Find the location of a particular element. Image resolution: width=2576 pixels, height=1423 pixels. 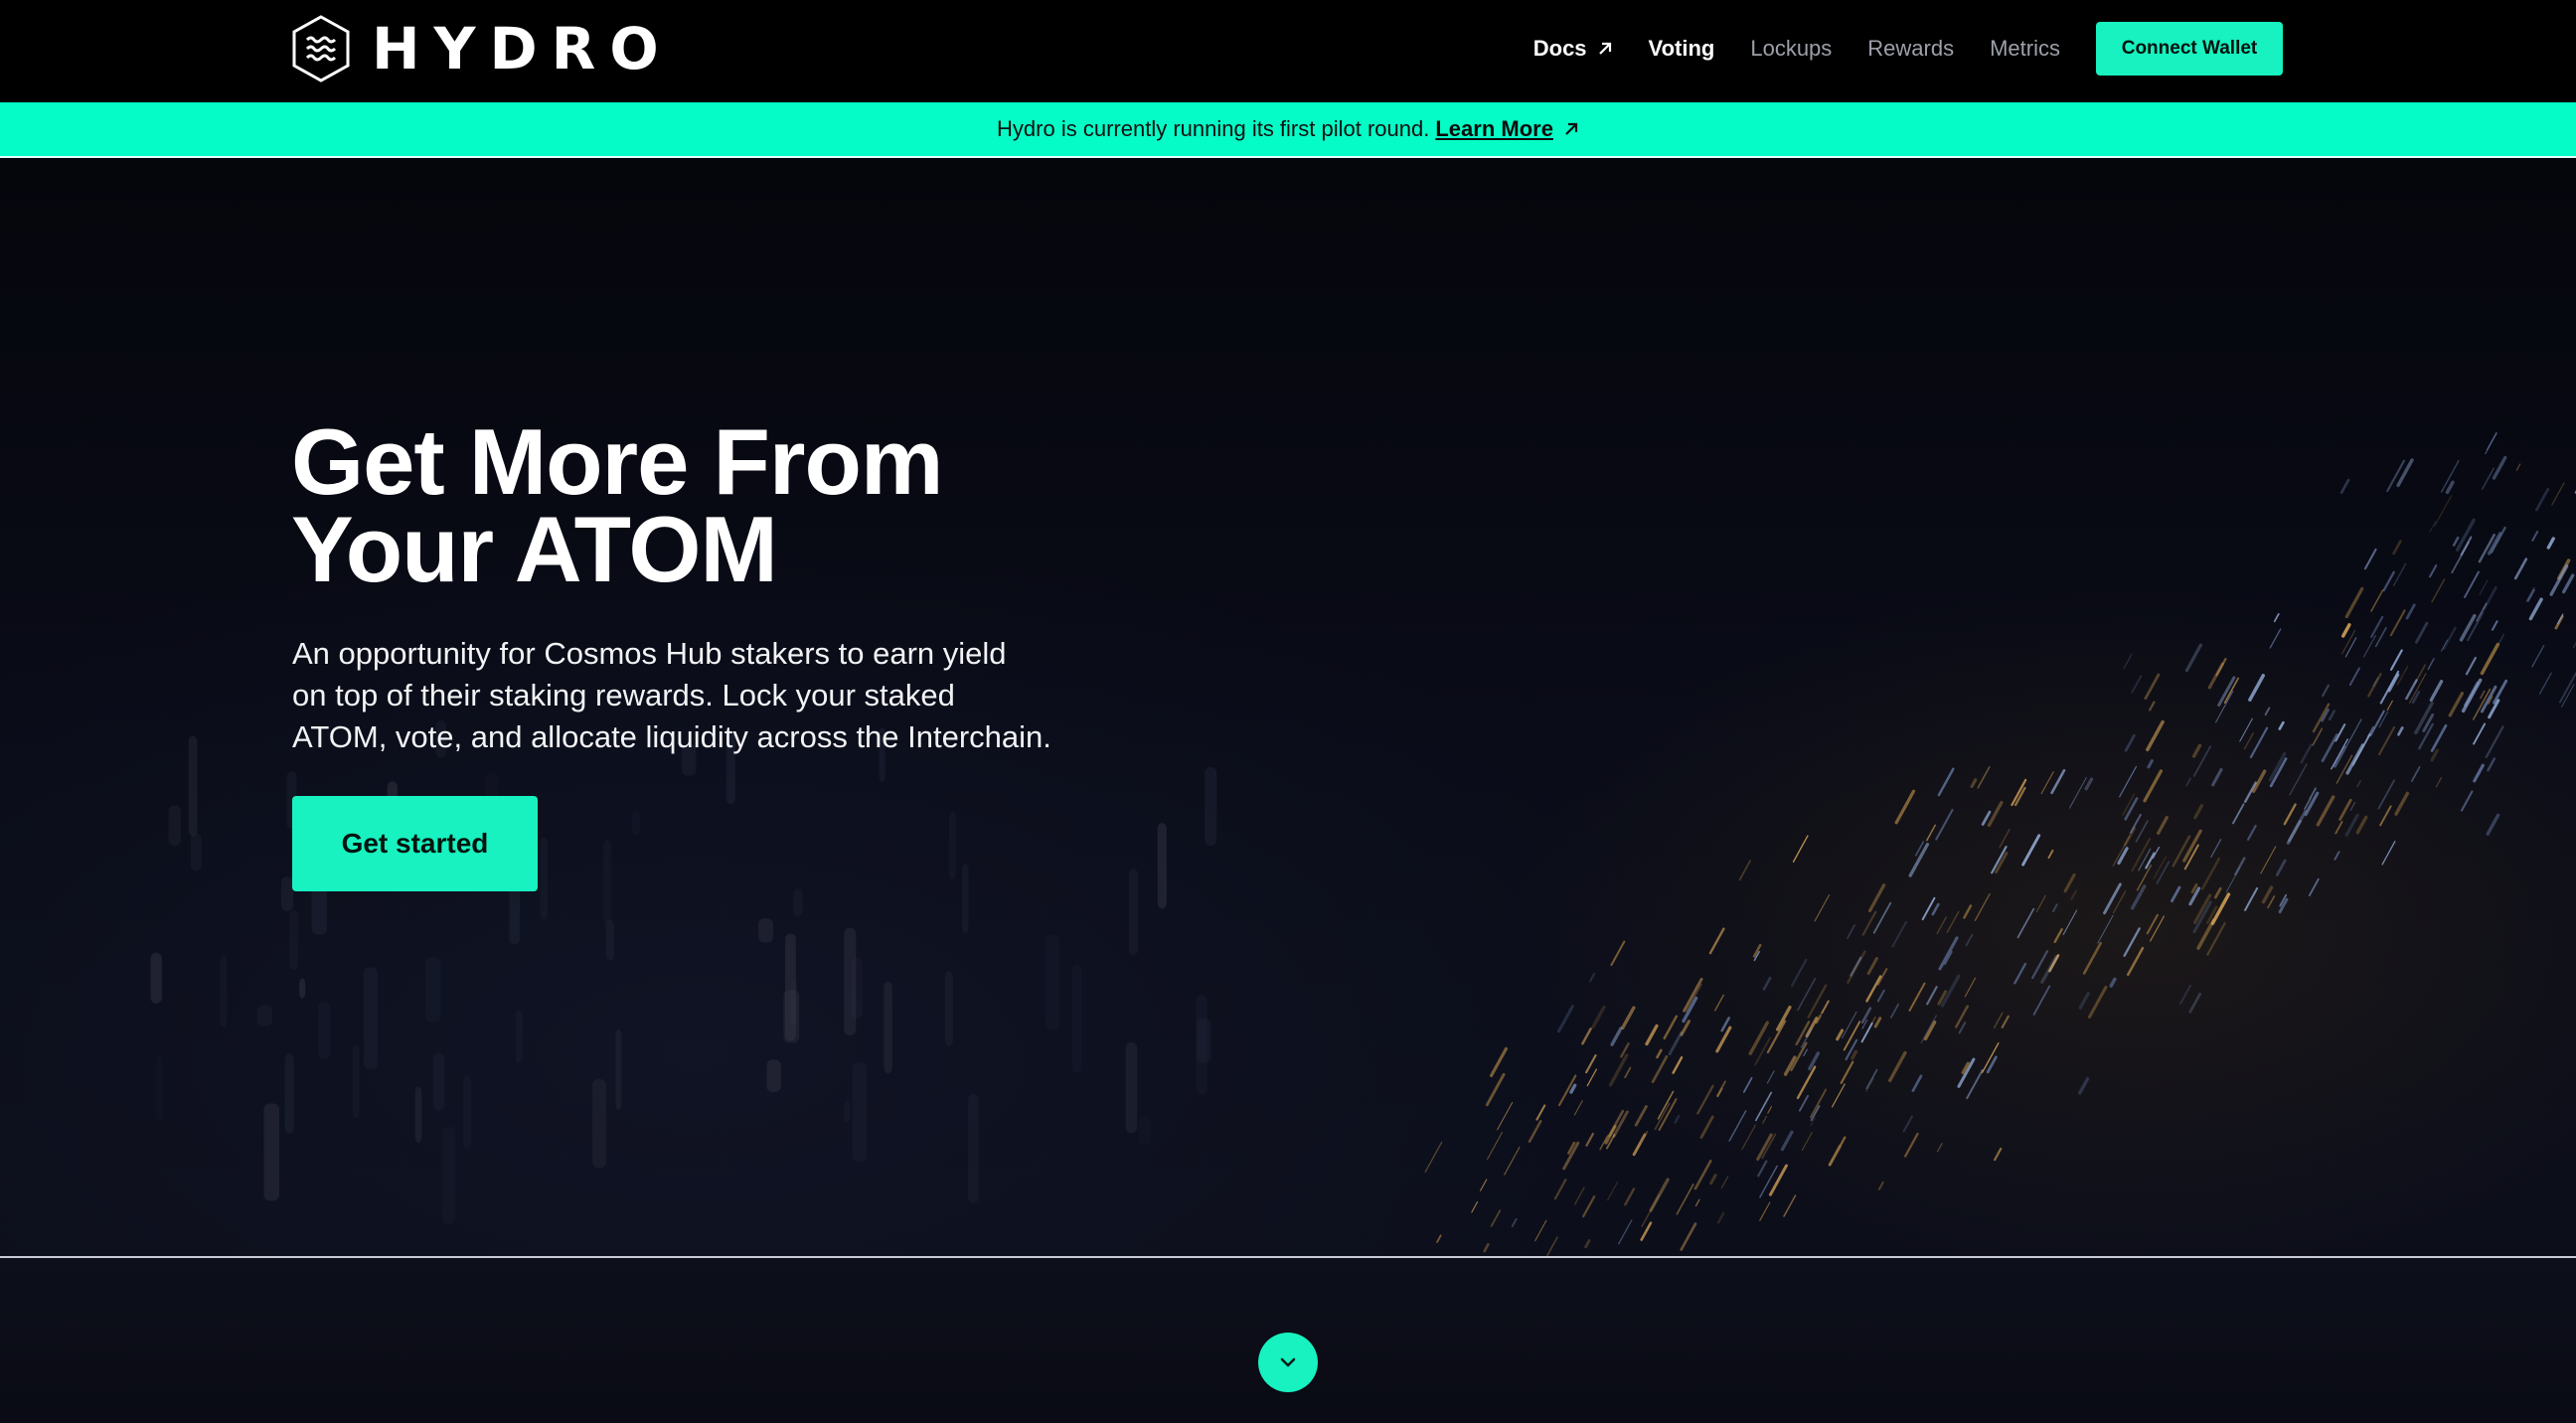

nav-item-lockups-label: Lockups is located at coordinates (1791, 48).